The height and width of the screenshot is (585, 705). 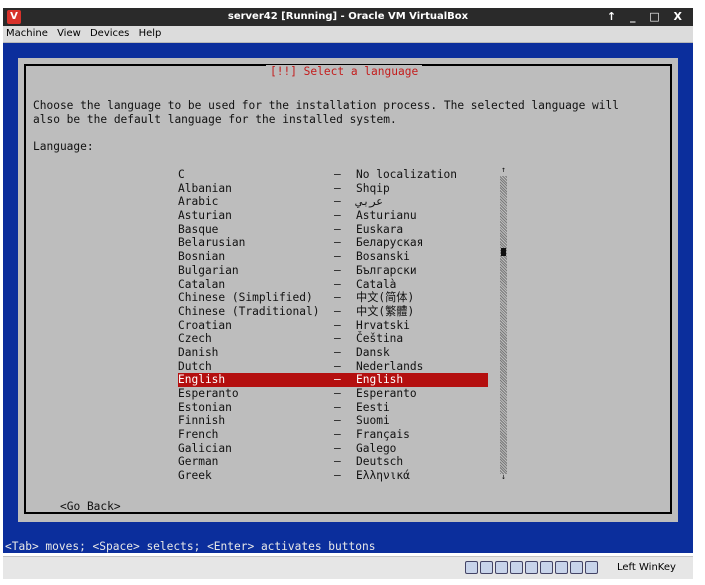 I want to click on language-name: English, so click(x=202, y=380).